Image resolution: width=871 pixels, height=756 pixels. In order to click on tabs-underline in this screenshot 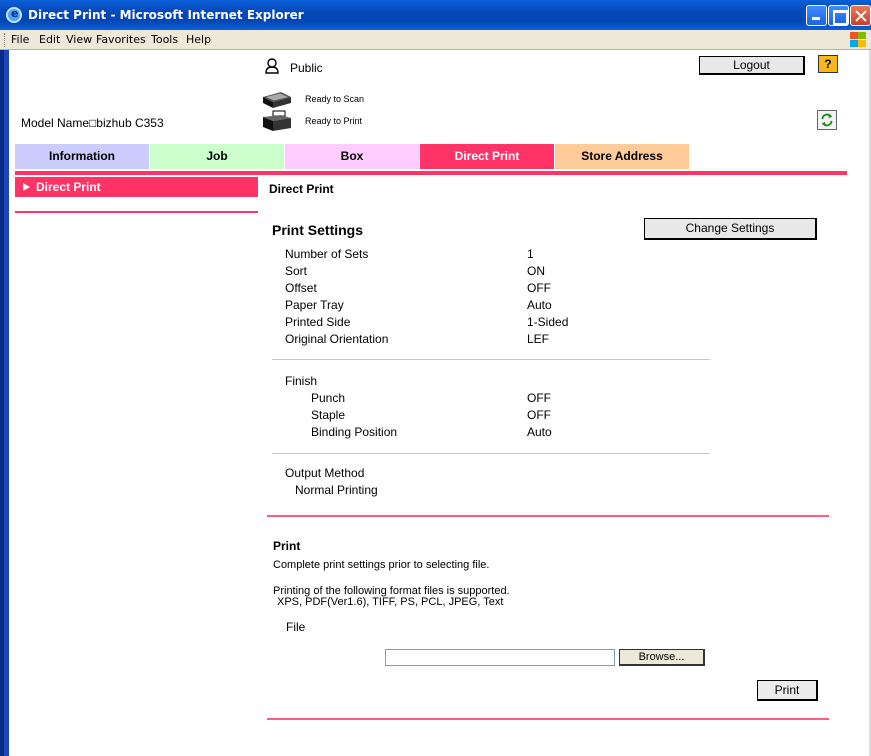, I will do `click(431, 173)`.